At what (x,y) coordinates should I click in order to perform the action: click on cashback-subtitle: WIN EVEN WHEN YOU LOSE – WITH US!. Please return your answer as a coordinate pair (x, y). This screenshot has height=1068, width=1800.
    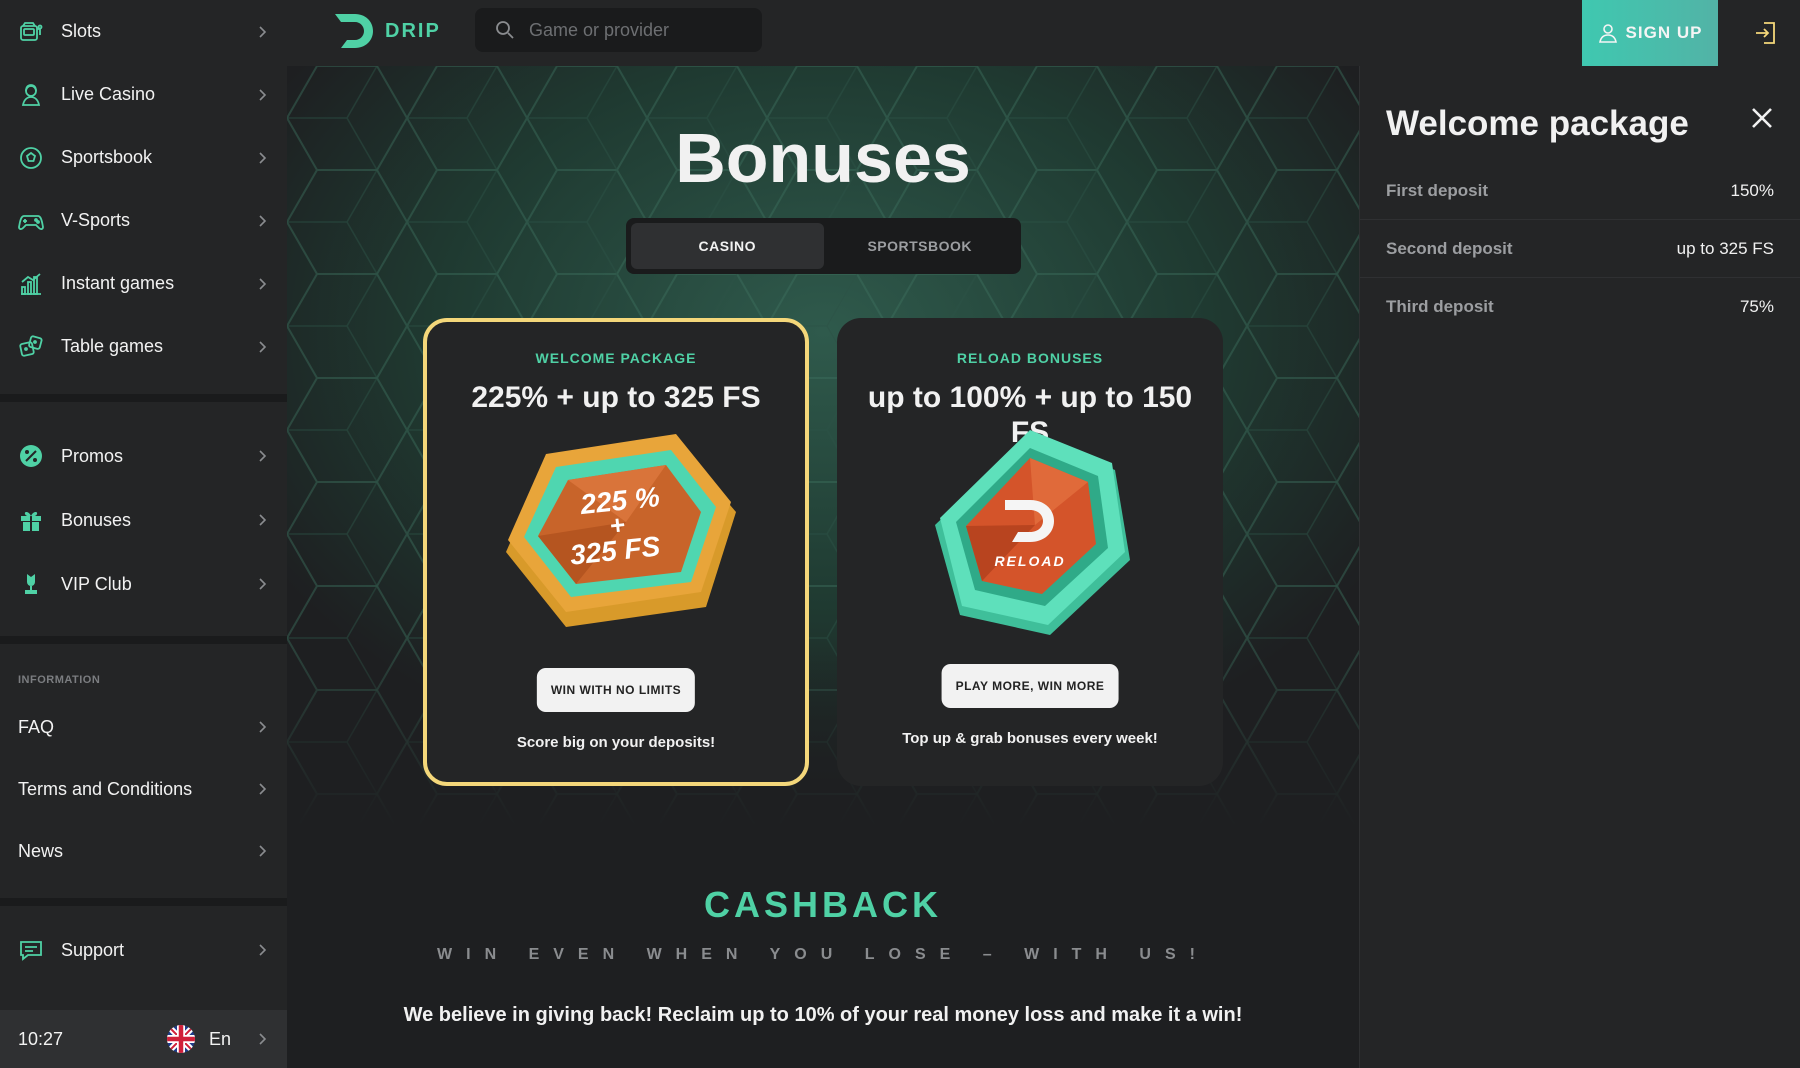
    Looking at the image, I should click on (823, 954).